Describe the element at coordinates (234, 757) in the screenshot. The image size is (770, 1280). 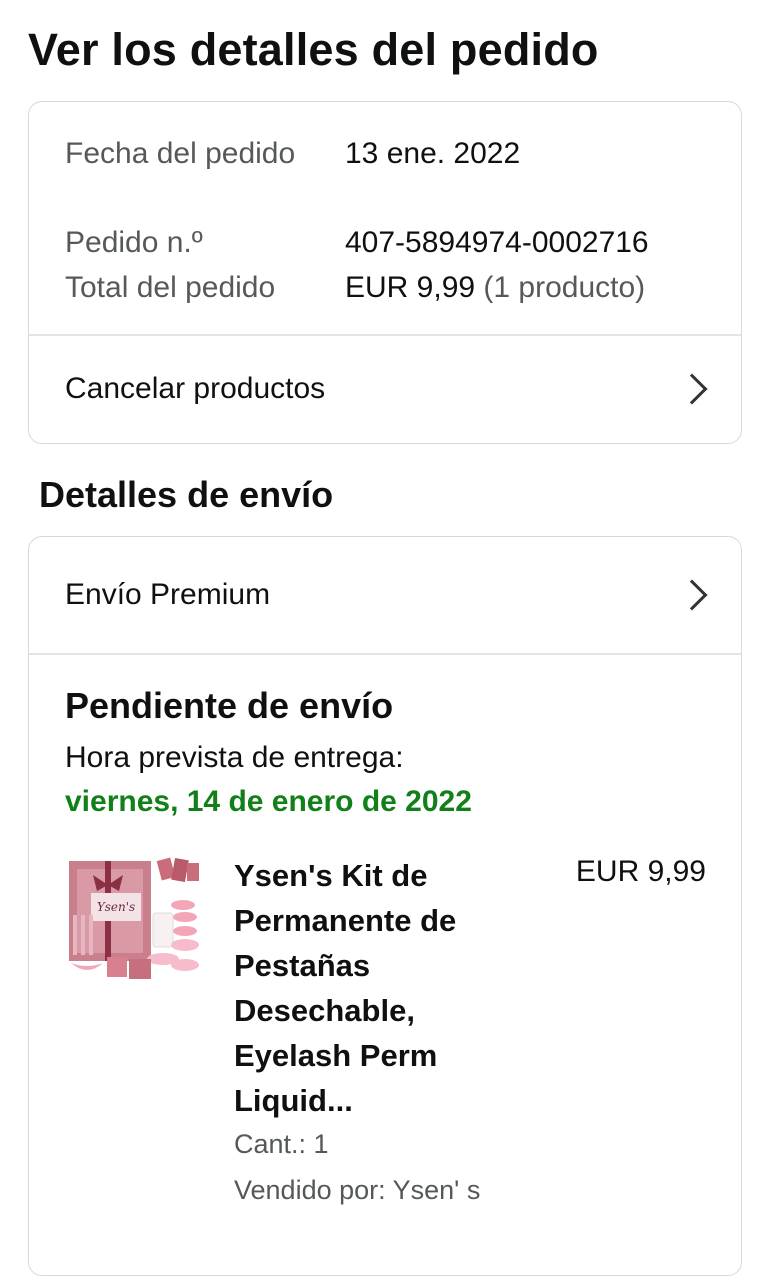
I see `eta-label: Hora prevista de entrega:` at that location.